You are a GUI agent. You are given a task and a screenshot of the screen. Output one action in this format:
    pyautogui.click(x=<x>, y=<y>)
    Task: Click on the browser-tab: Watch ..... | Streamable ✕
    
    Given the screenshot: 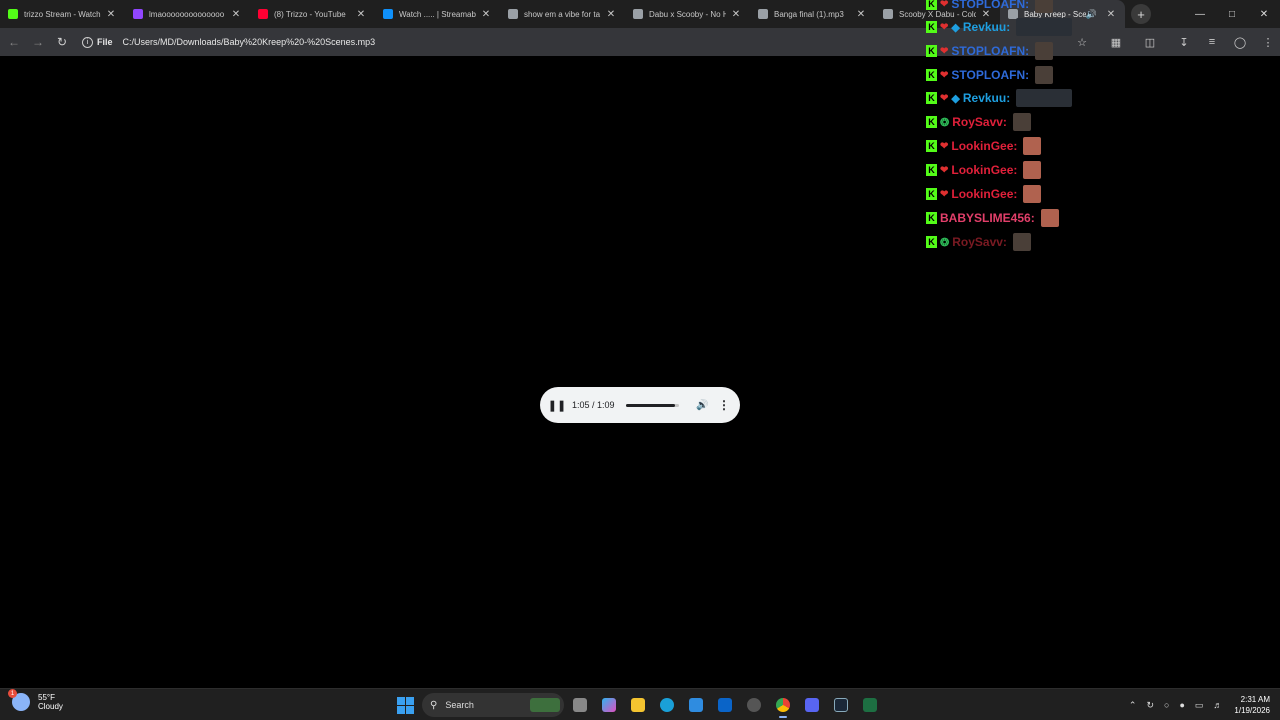 What is the action you would take?
    pyautogui.click(x=437, y=14)
    